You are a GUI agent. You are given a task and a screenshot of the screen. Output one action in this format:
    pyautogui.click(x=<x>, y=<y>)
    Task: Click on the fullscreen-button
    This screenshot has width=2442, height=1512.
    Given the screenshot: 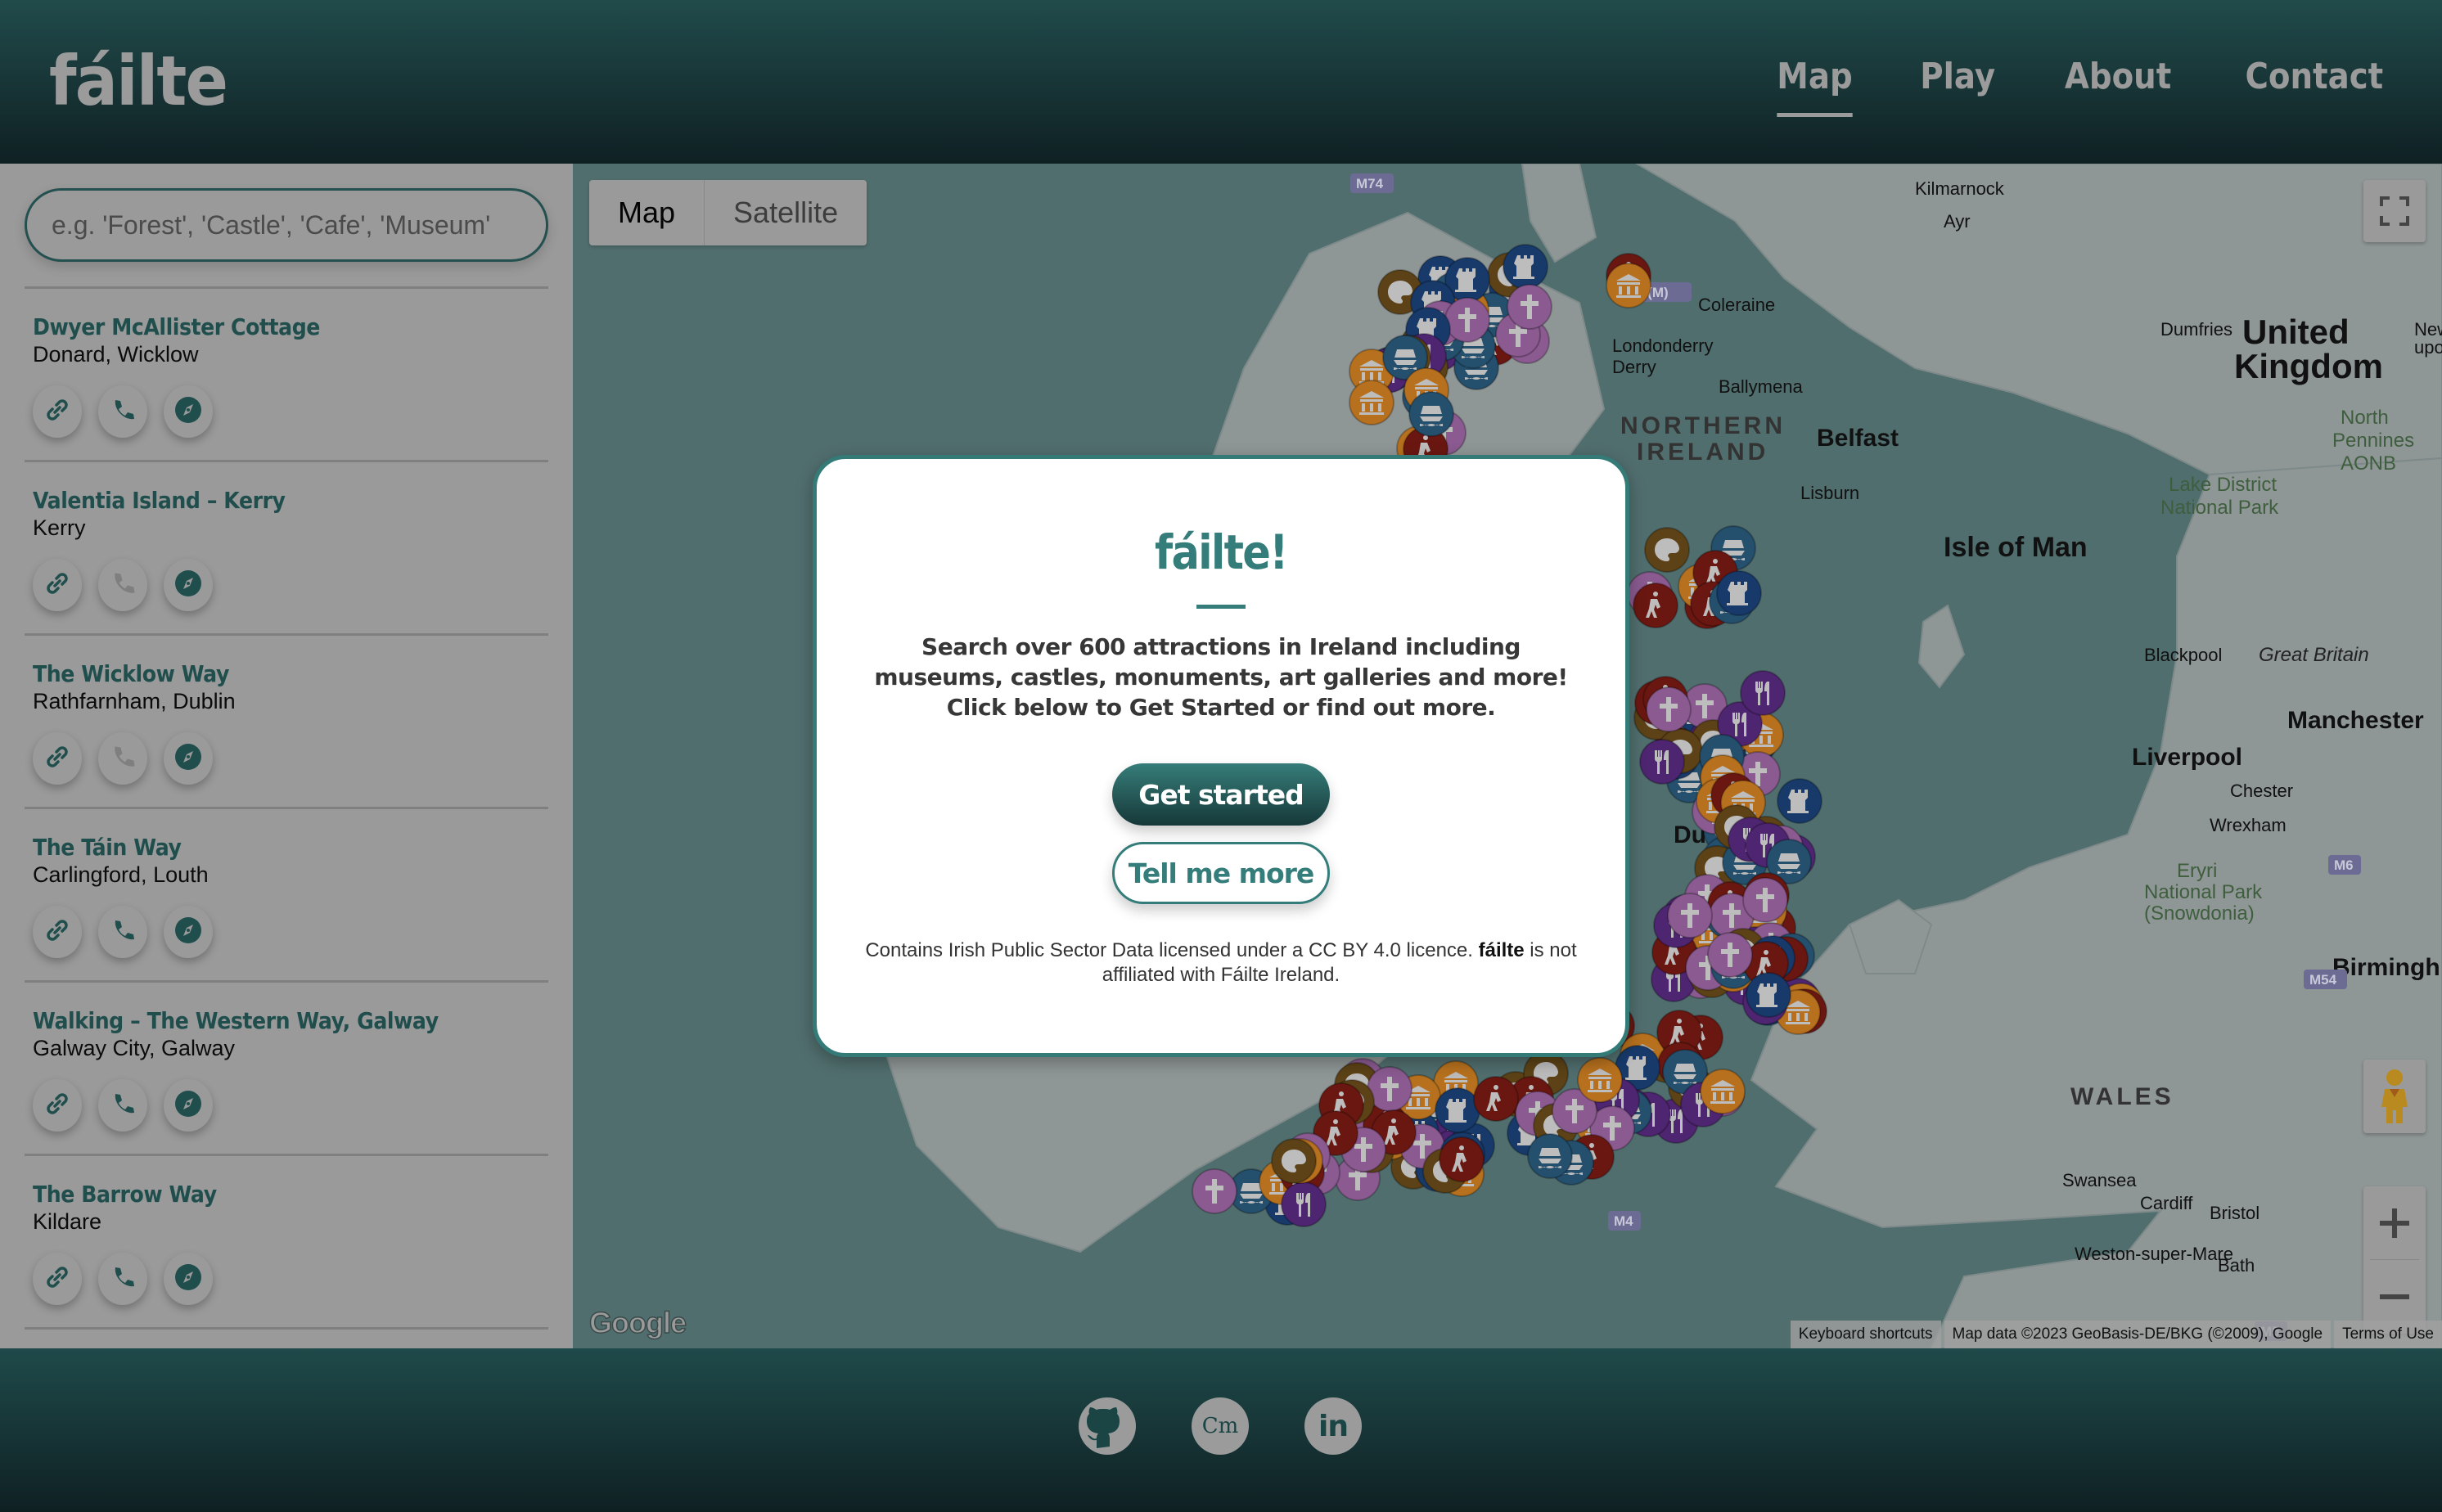 What is the action you would take?
    pyautogui.click(x=2394, y=211)
    